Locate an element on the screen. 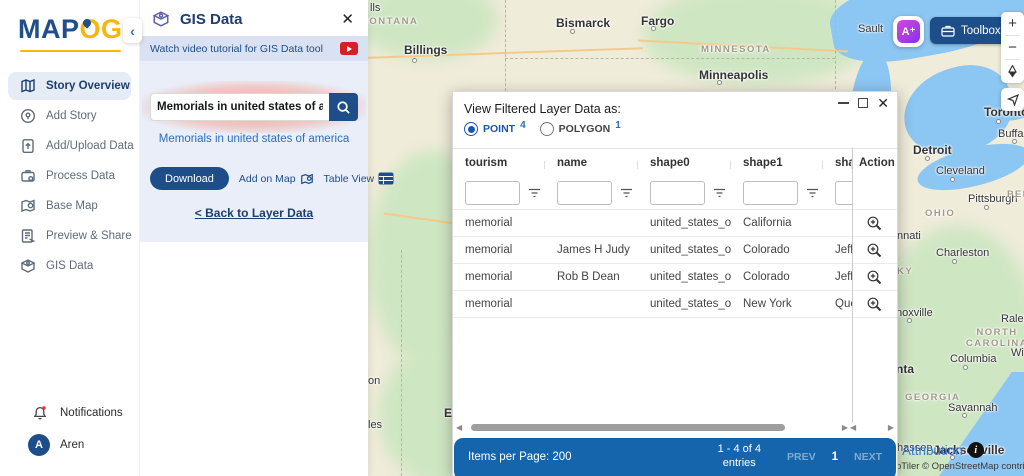  search-input is located at coordinates (239, 107).